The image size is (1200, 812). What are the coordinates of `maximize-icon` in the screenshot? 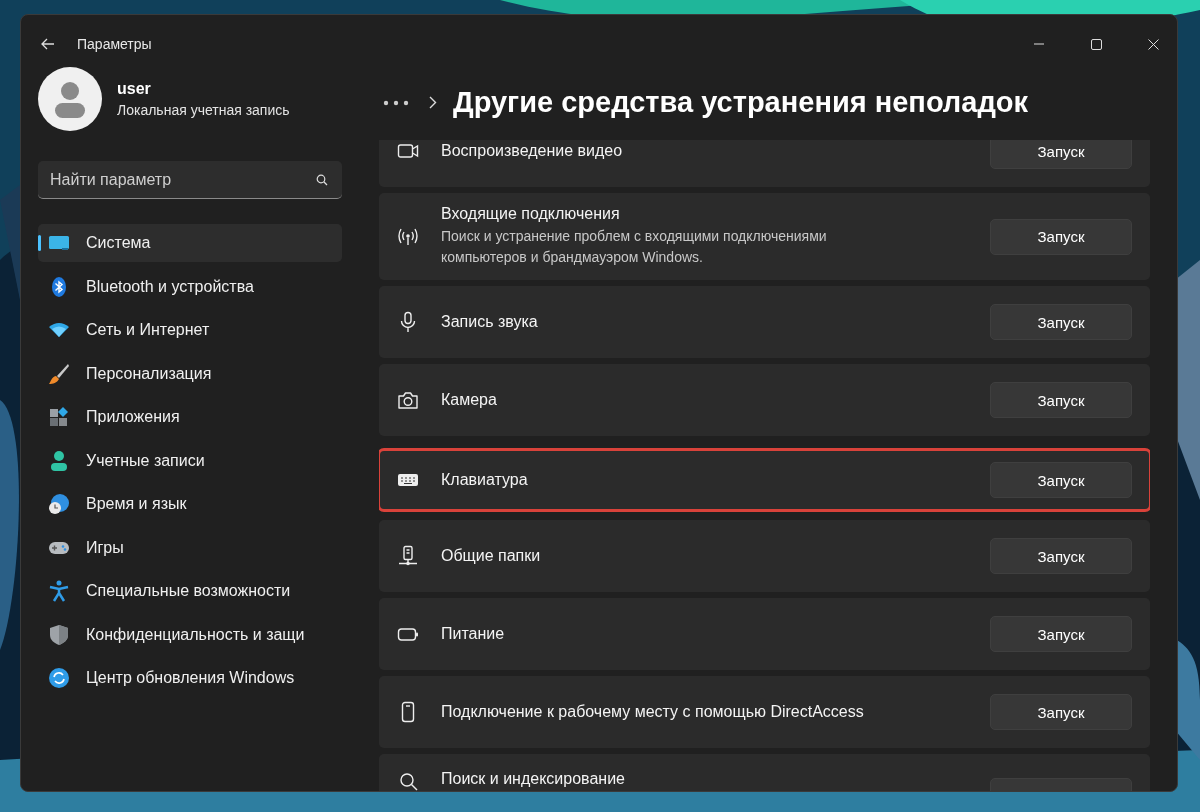 It's located at (1096, 44).